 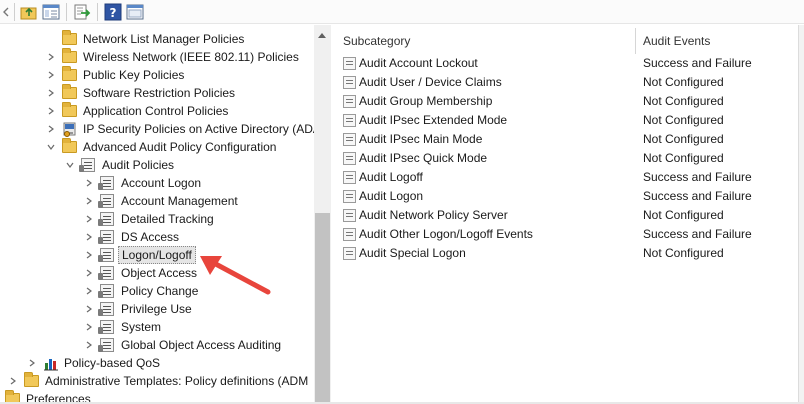 I want to click on table-row: Audit Account Lockout Success and Failure, so click(x=569, y=63).